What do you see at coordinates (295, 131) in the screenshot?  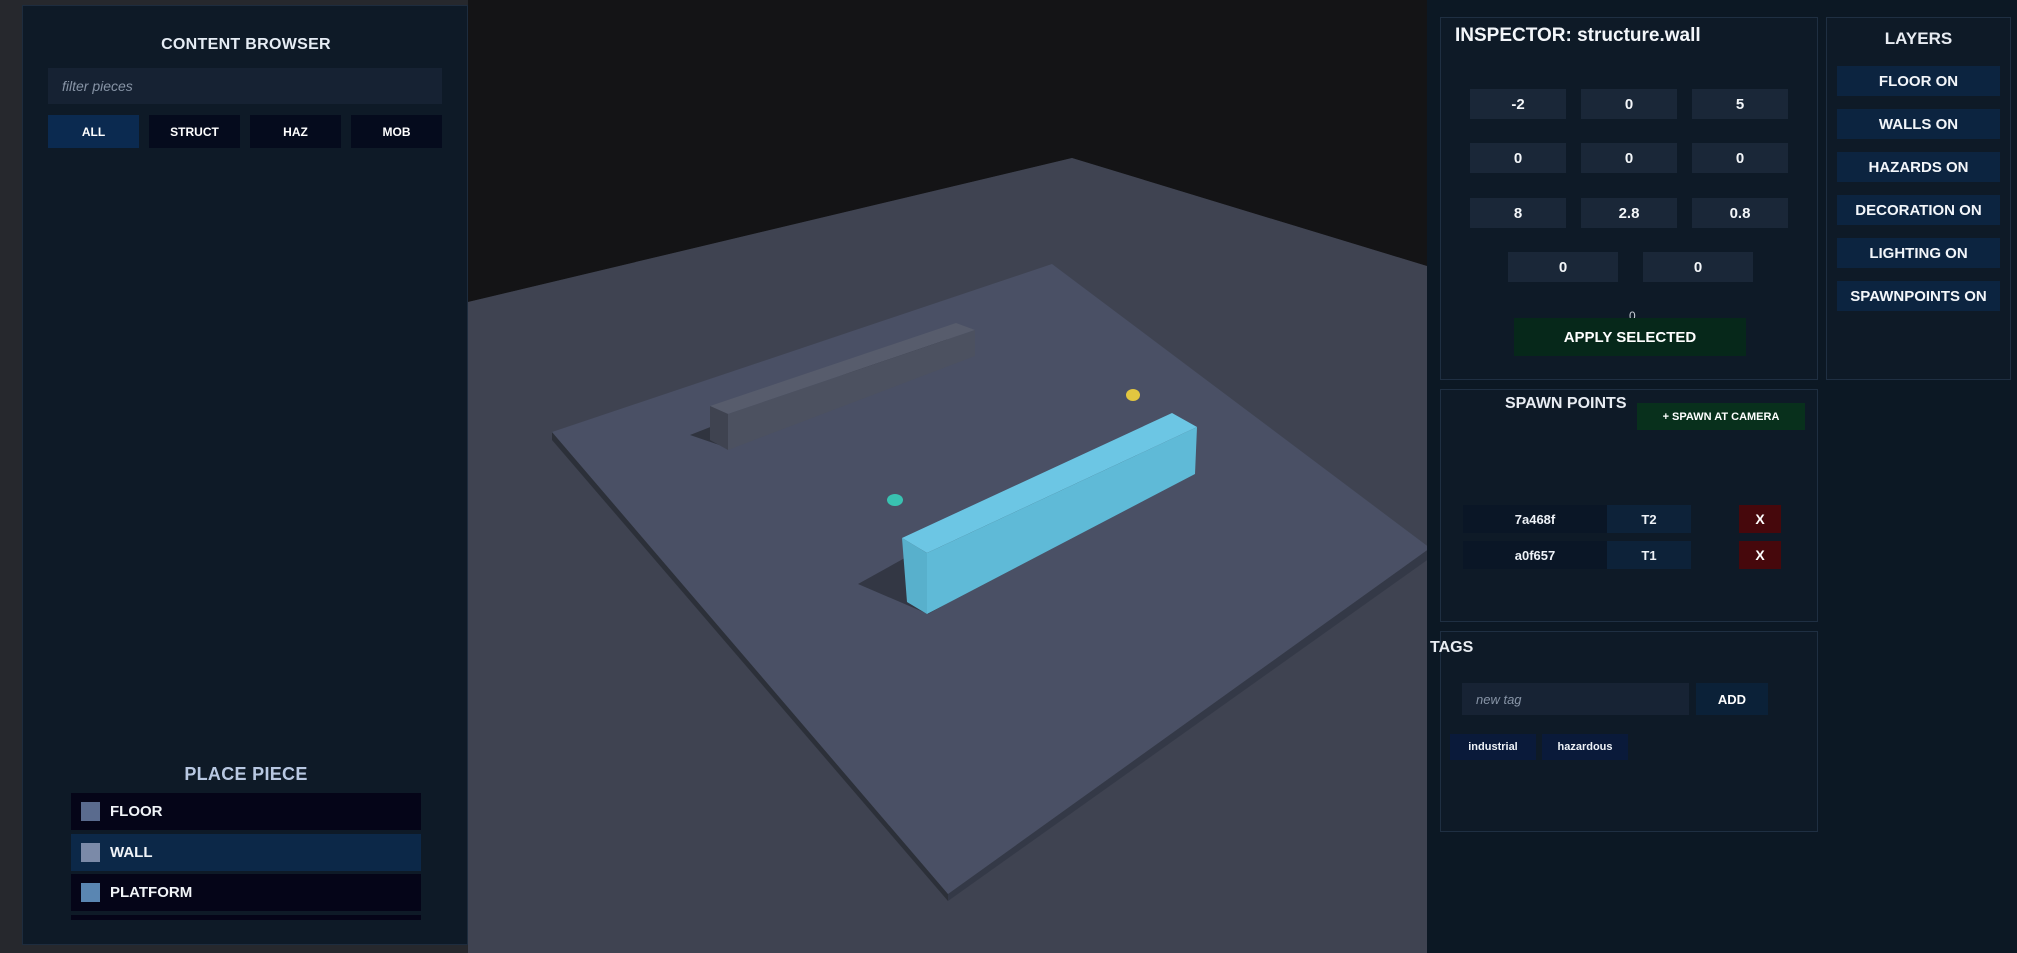 I see `filter-haz-button: HAZ` at bounding box center [295, 131].